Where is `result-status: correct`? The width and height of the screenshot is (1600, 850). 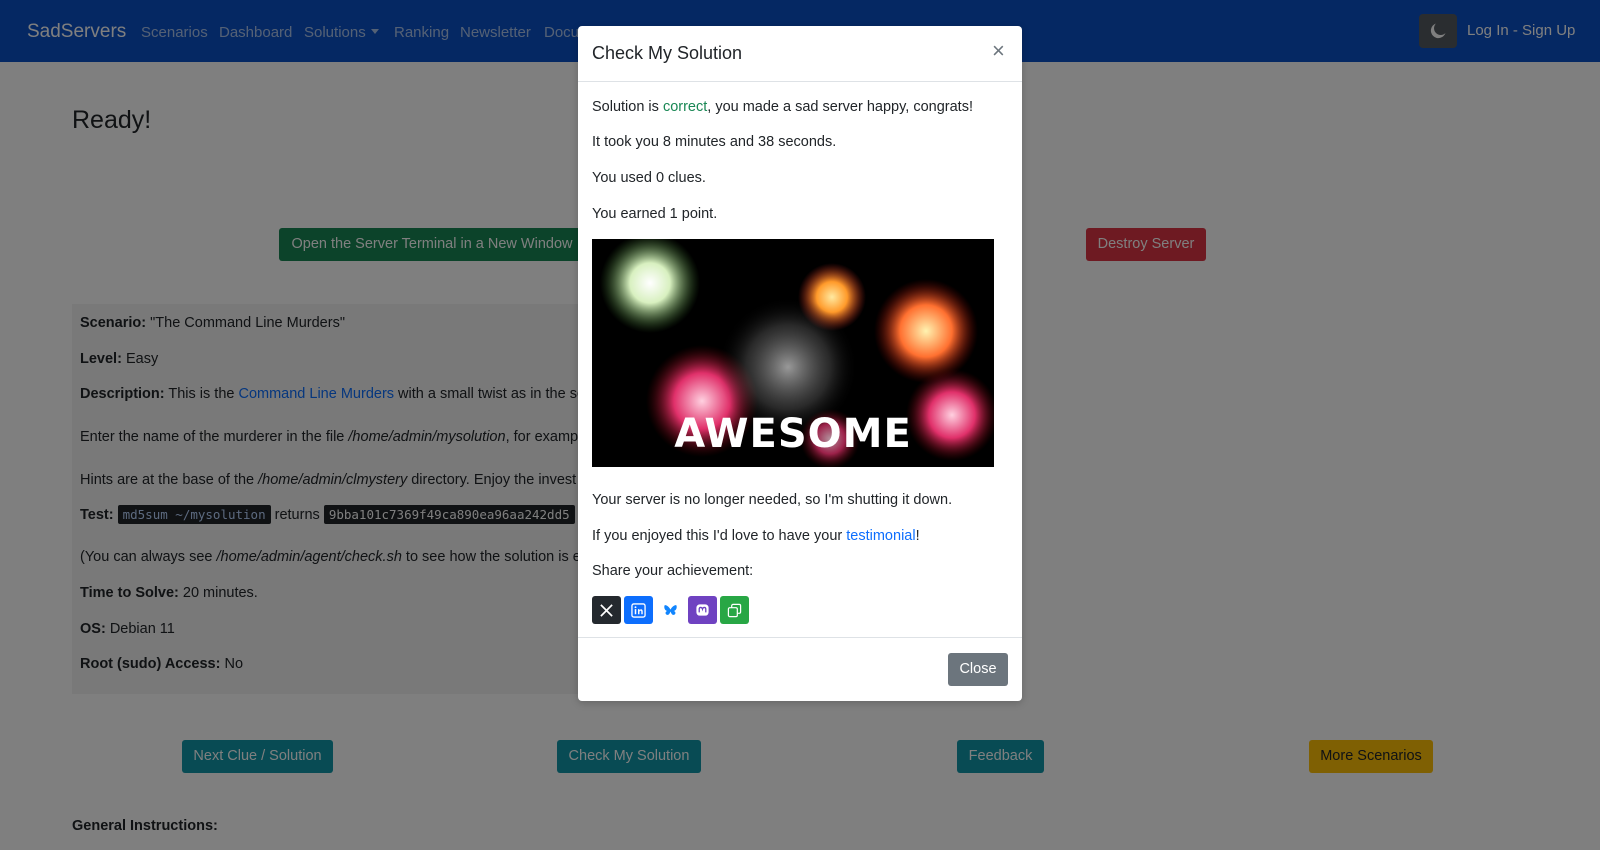 result-status: correct is located at coordinates (685, 107).